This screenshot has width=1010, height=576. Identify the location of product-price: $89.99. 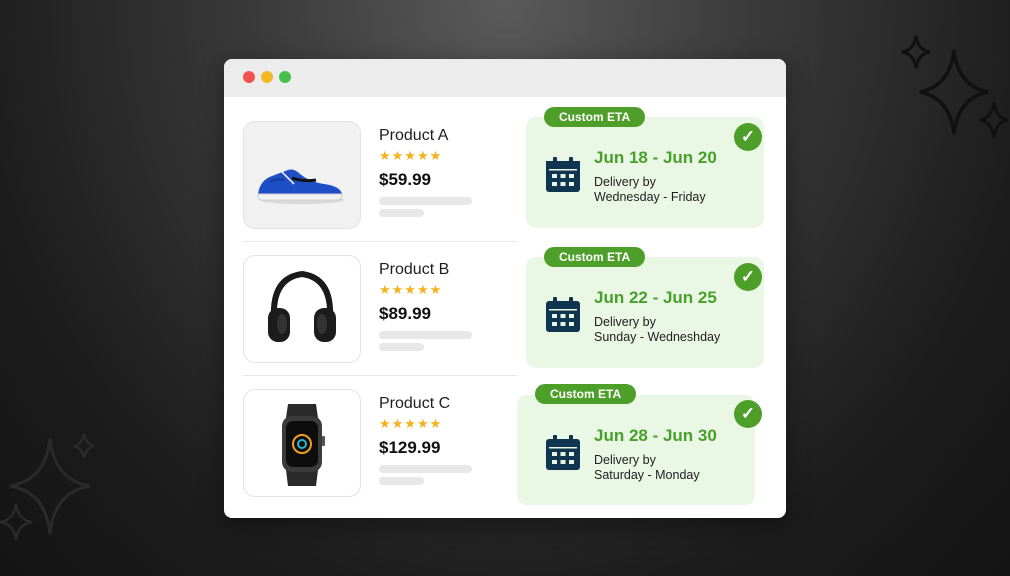
(405, 313).